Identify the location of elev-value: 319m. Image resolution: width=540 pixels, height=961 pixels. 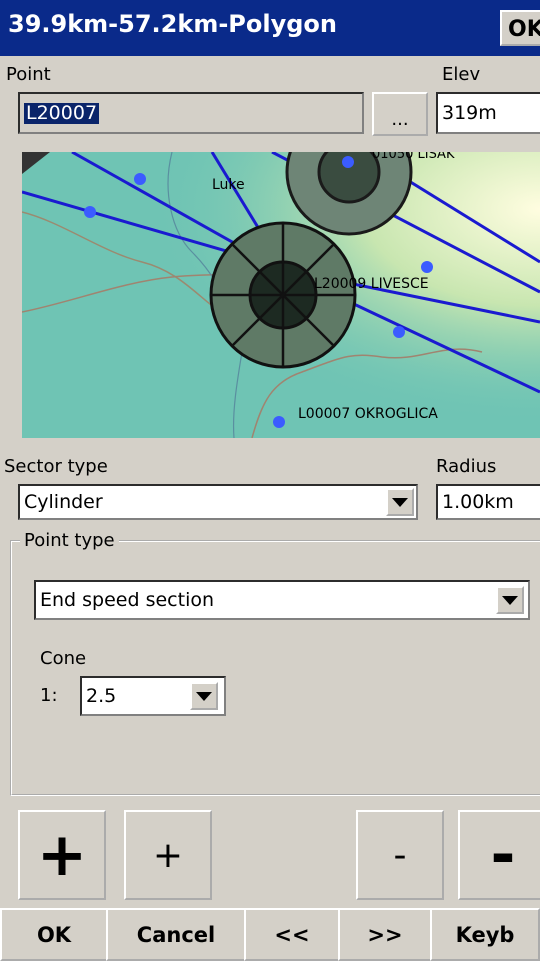
(469, 112).